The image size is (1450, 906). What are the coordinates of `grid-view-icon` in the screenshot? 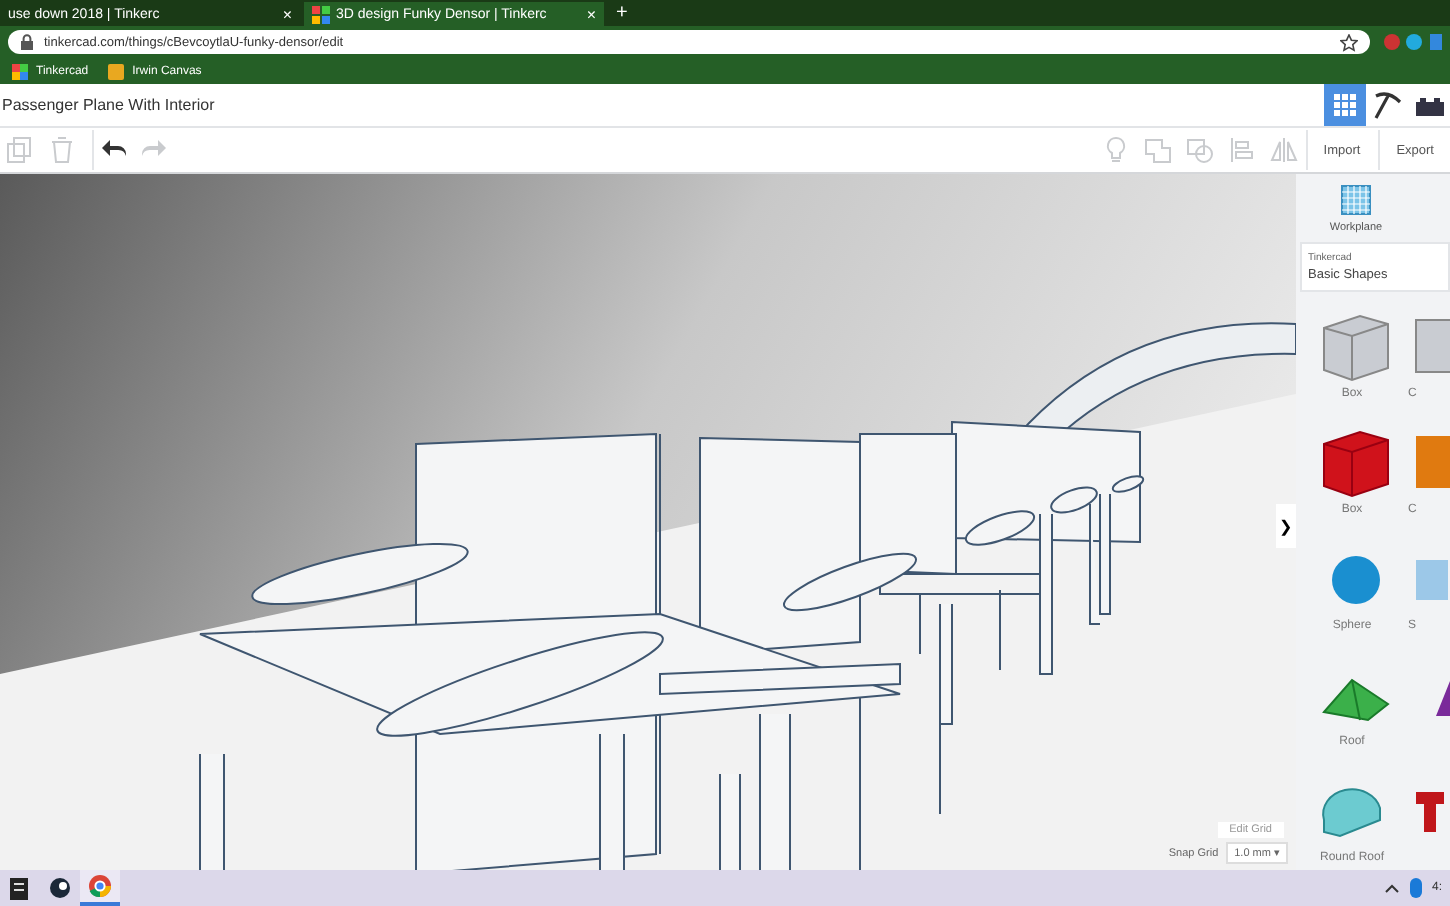 It's located at (1345, 105).